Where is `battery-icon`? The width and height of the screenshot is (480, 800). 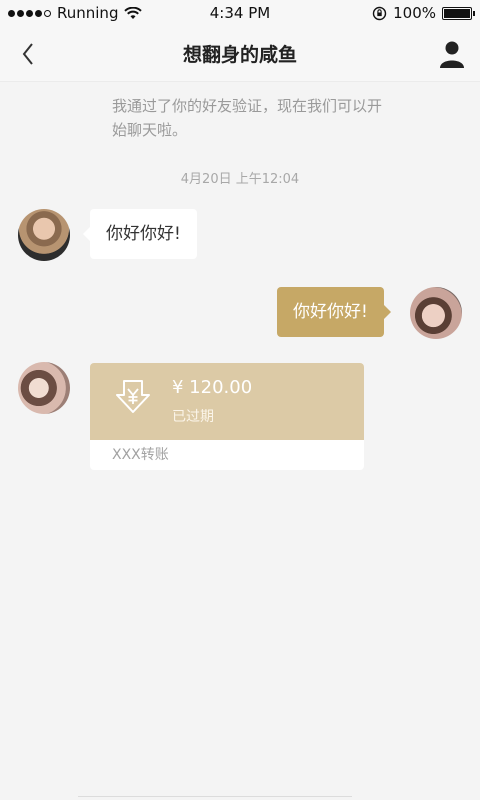 battery-icon is located at coordinates (458, 13).